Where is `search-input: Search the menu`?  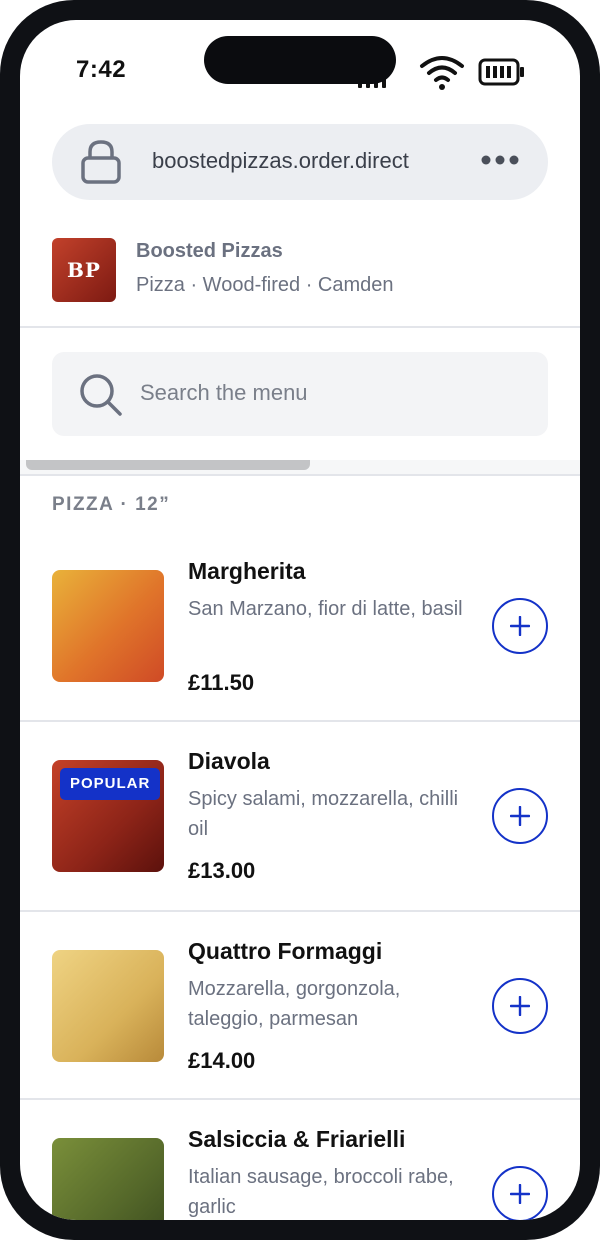
search-input: Search the menu is located at coordinates (224, 393).